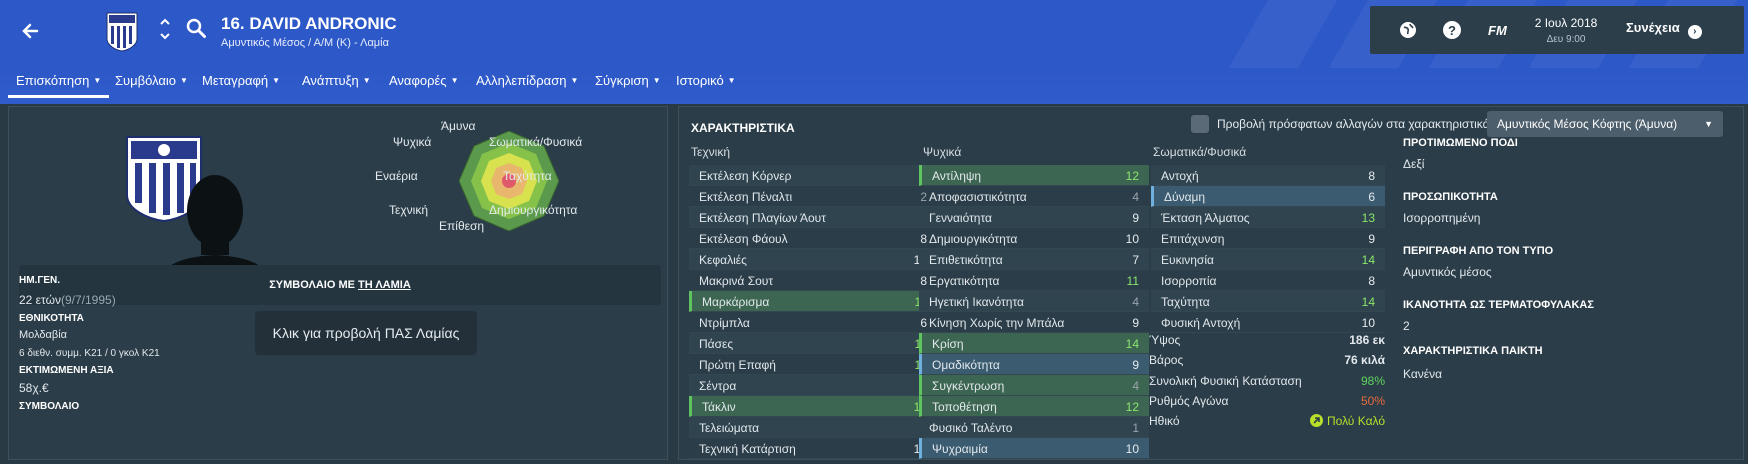 The height and width of the screenshot is (464, 1748). I want to click on recent-changes-checkbox, so click(1200, 124).